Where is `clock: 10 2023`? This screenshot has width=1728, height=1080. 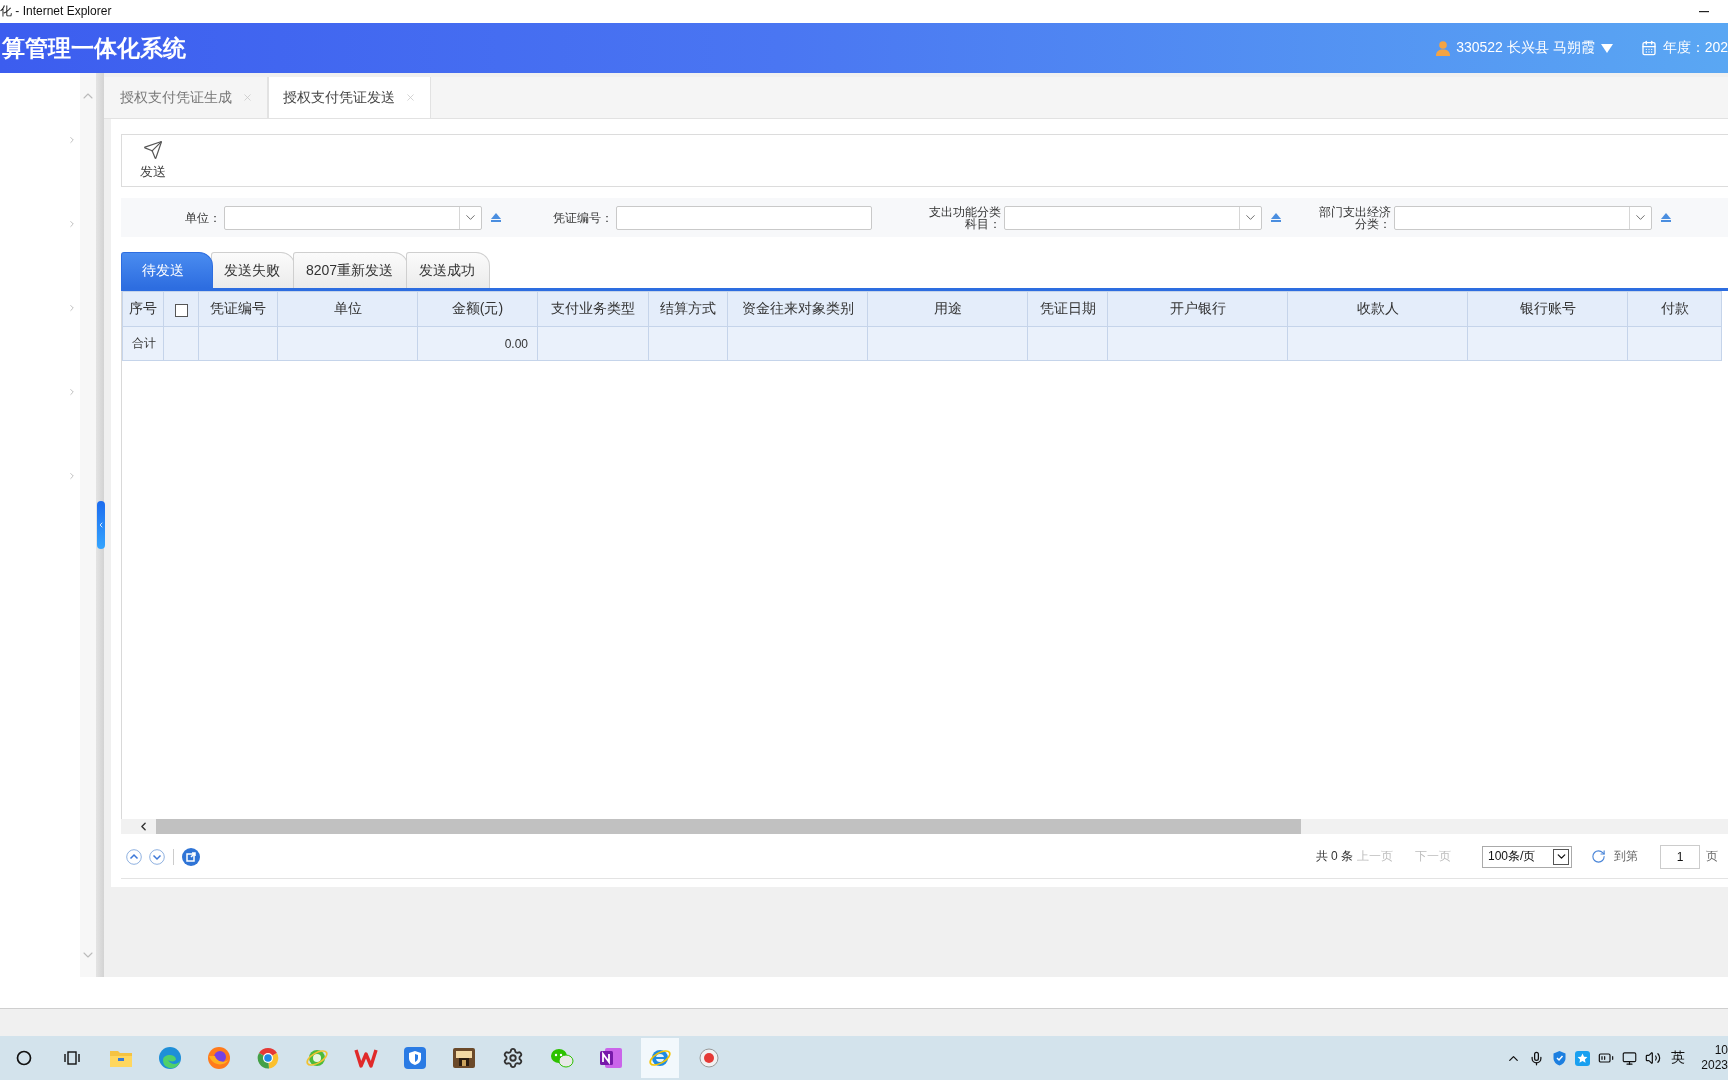 clock: 10 2023 is located at coordinates (1714, 1058).